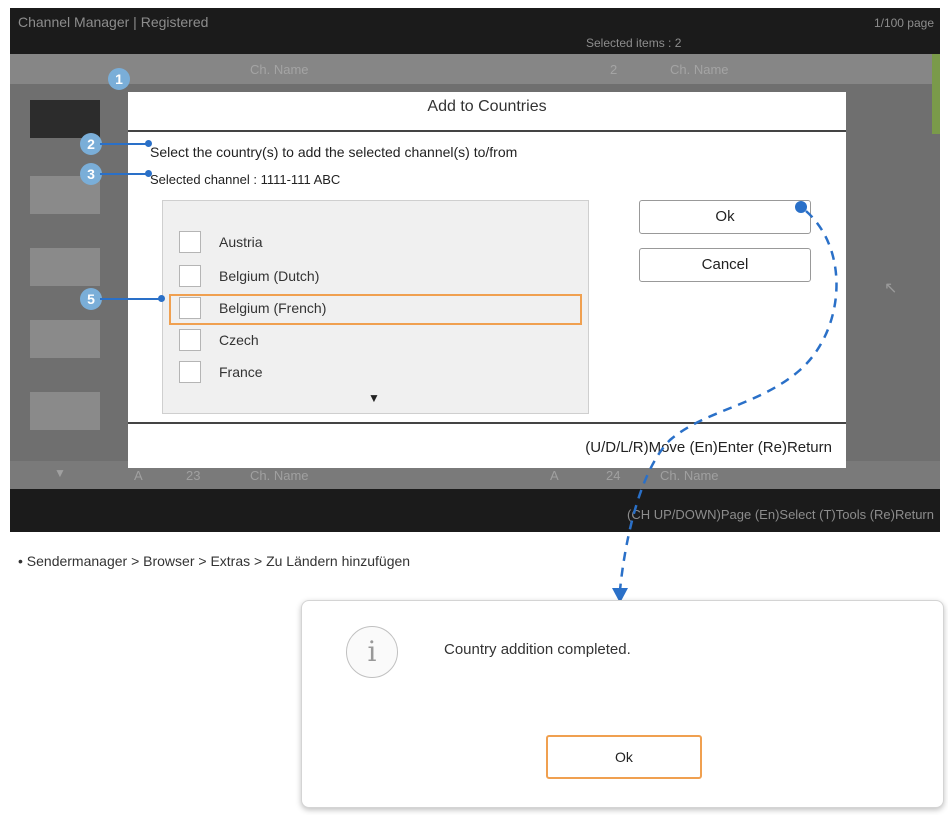 The width and height of the screenshot is (948, 815). I want to click on flow-arrow-start-dot, so click(801, 207).